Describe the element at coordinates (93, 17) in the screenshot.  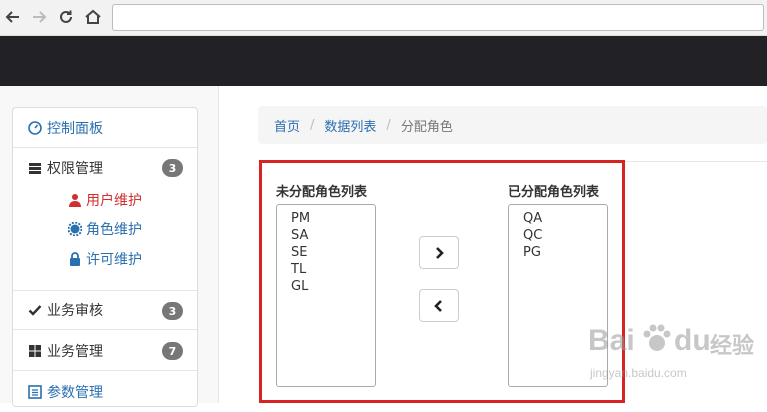
I see `home-icon` at that location.